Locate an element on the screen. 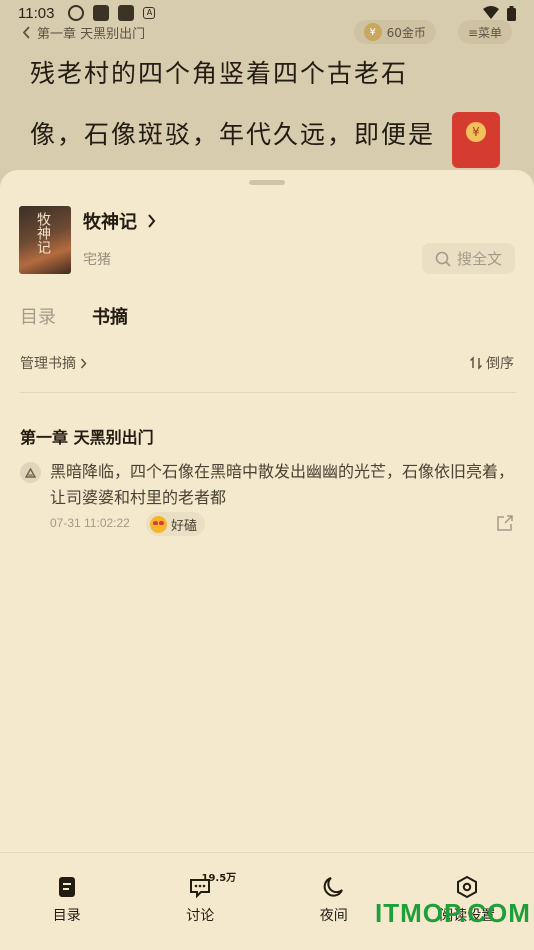 This screenshot has width=534, height=950. nav-label: 夜间 is located at coordinates (333, 916).